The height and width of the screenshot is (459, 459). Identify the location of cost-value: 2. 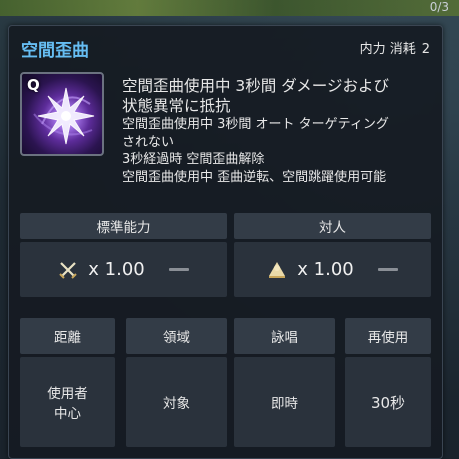
(425, 49).